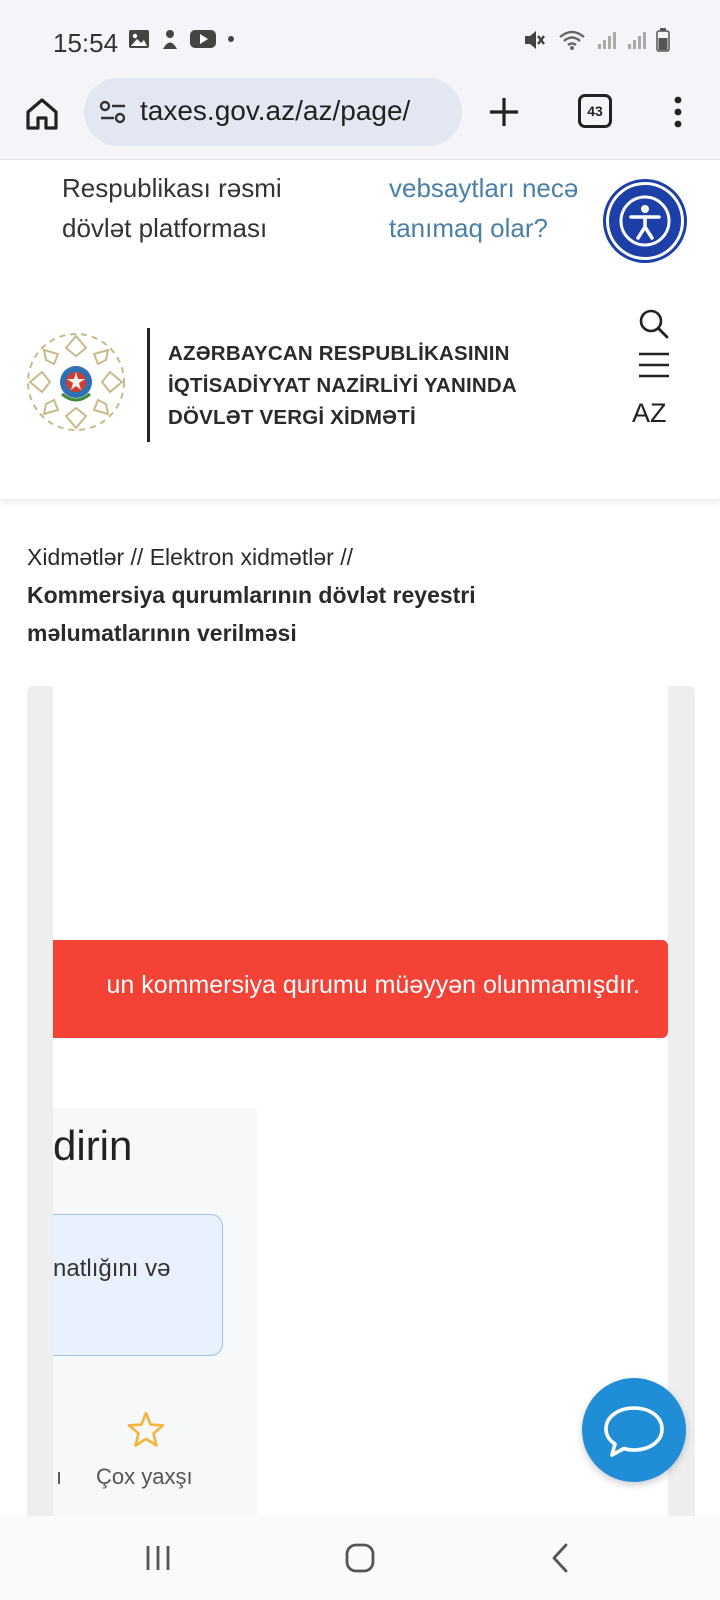  I want to click on app-notification-icon, so click(170, 39).